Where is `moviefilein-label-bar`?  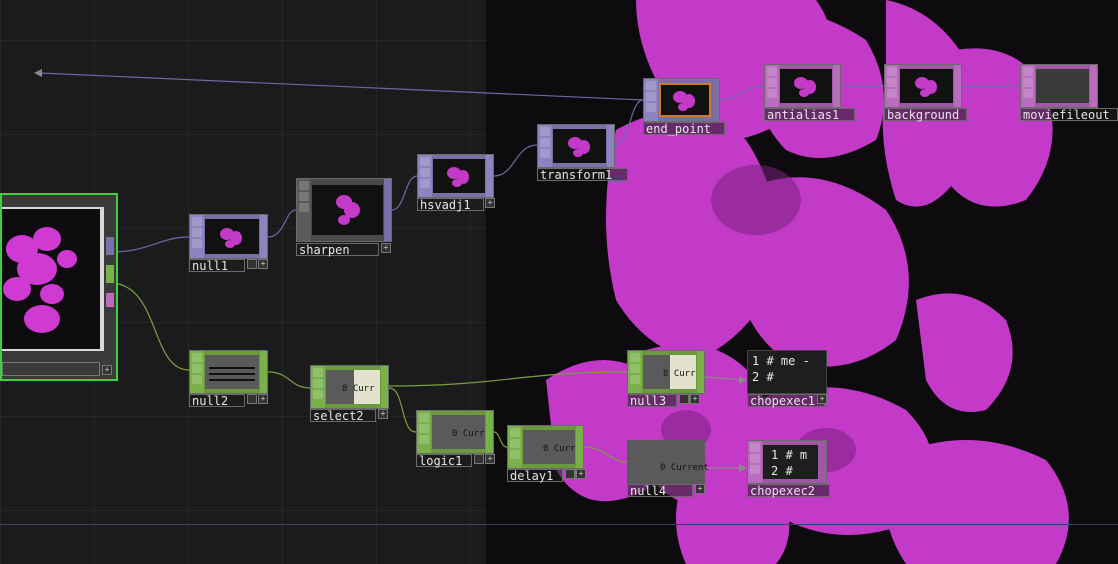 moviefilein-label-bar is located at coordinates (51, 369).